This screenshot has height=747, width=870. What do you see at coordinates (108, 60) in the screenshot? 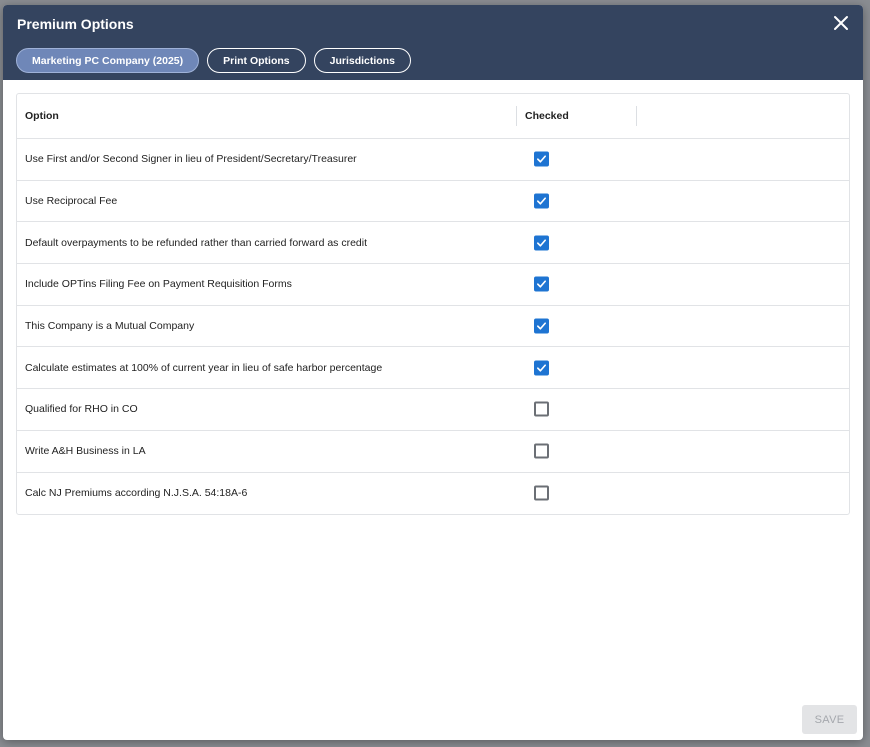
I see `tab-marketing-pc-company-2025: Marketing PC Company (2025)` at bounding box center [108, 60].